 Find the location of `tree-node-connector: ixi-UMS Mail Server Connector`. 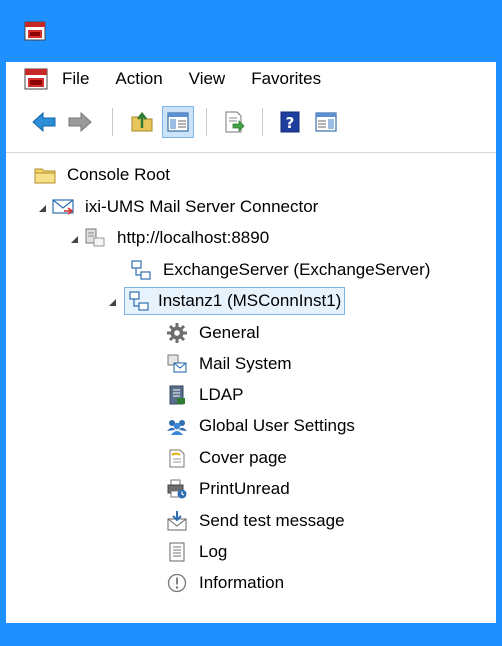

tree-node-connector: ixi-UMS Mail Server Connector is located at coordinates (186, 207).